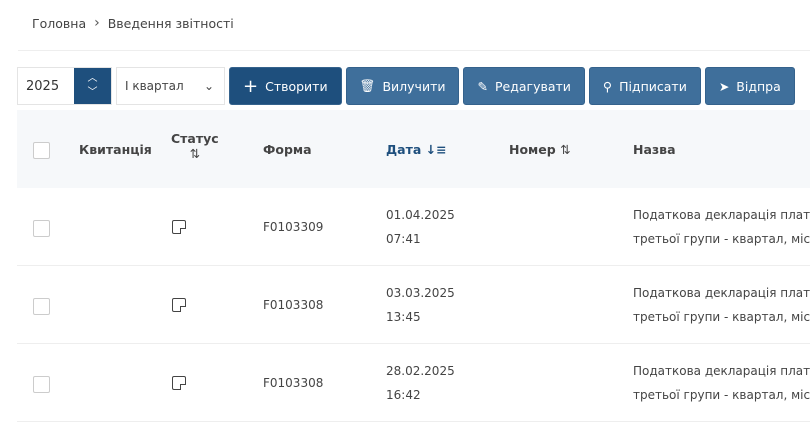  I want to click on trash-icon: 🗑, so click(367, 85).